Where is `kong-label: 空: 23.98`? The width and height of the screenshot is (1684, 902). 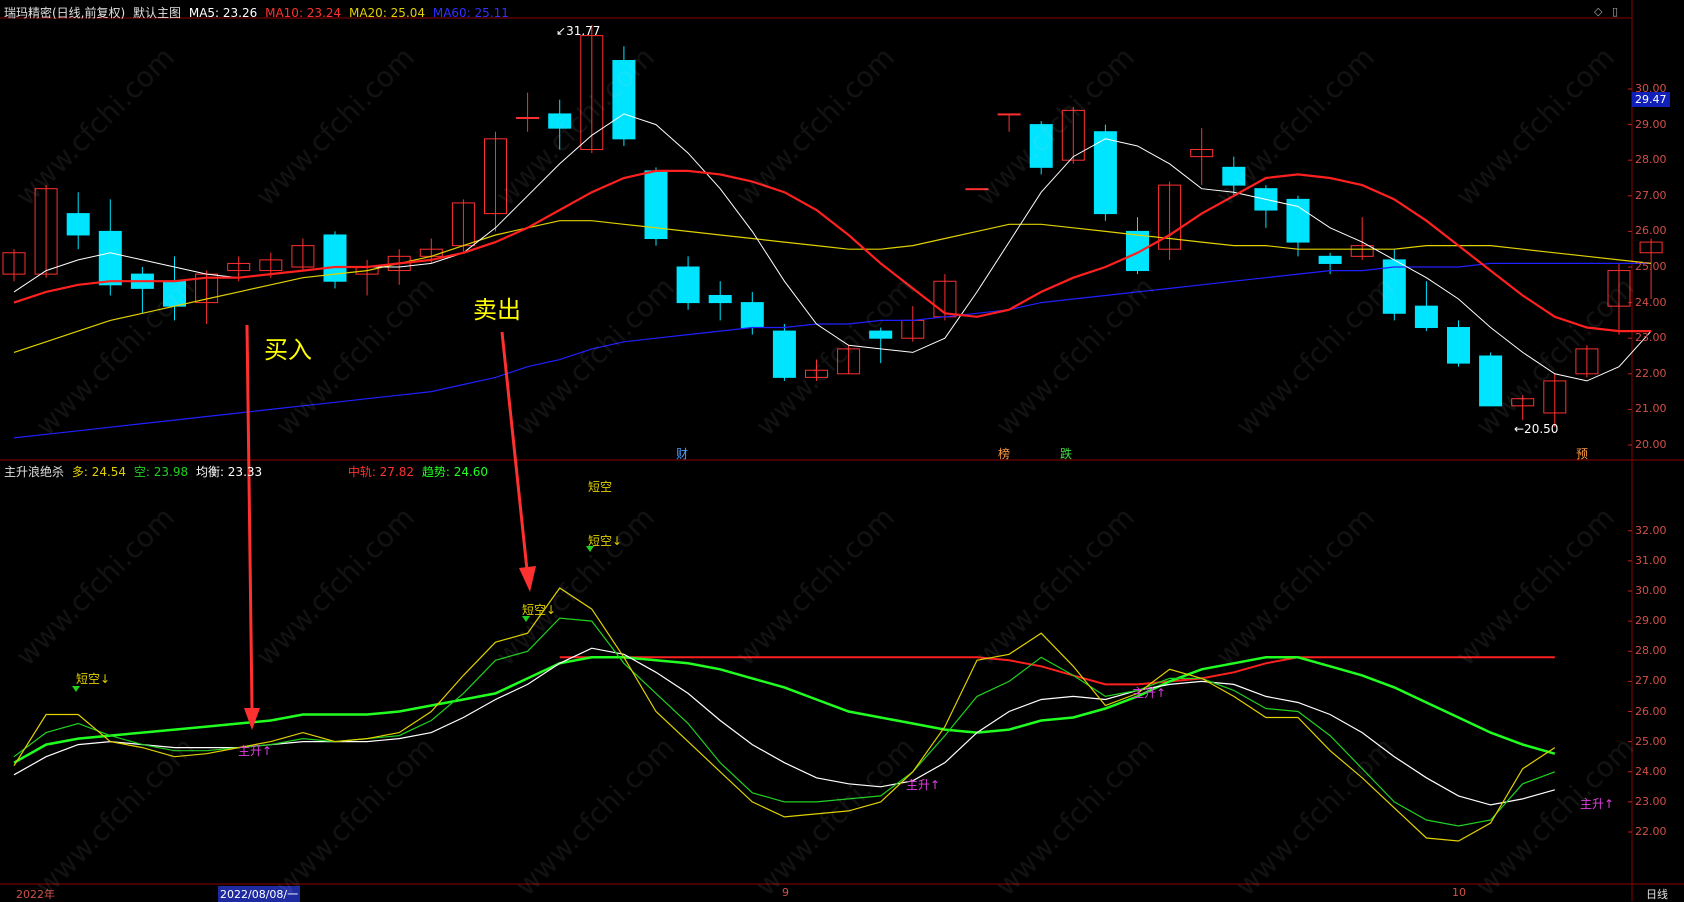 kong-label: 空: 23.98 is located at coordinates (161, 472).